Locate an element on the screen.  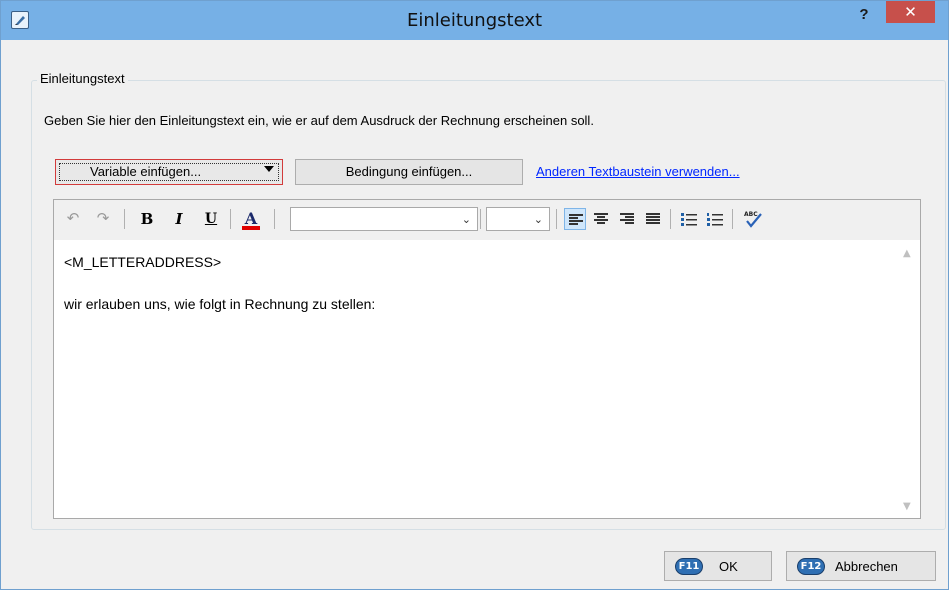
align-left-icon is located at coordinates (575, 219).